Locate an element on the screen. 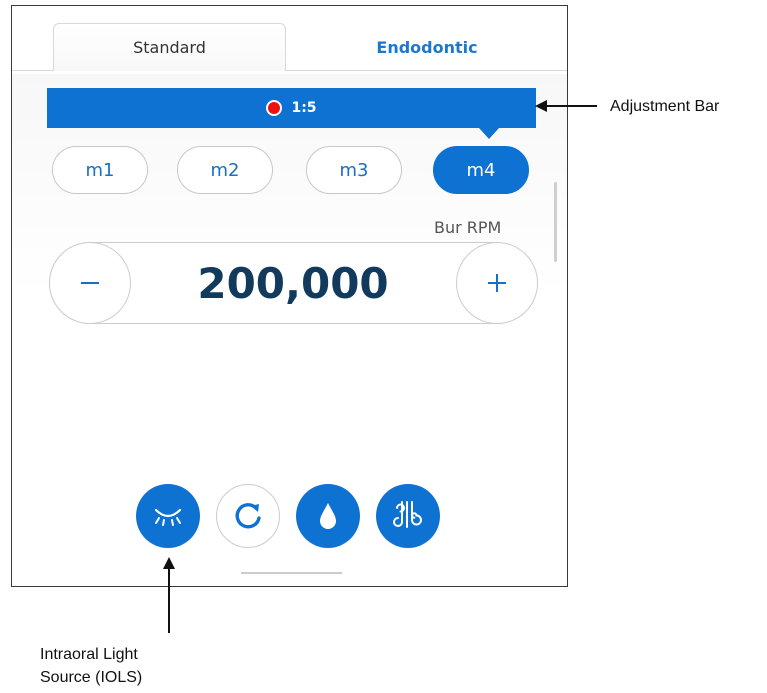  memory-button-label: m2 is located at coordinates (225, 170).